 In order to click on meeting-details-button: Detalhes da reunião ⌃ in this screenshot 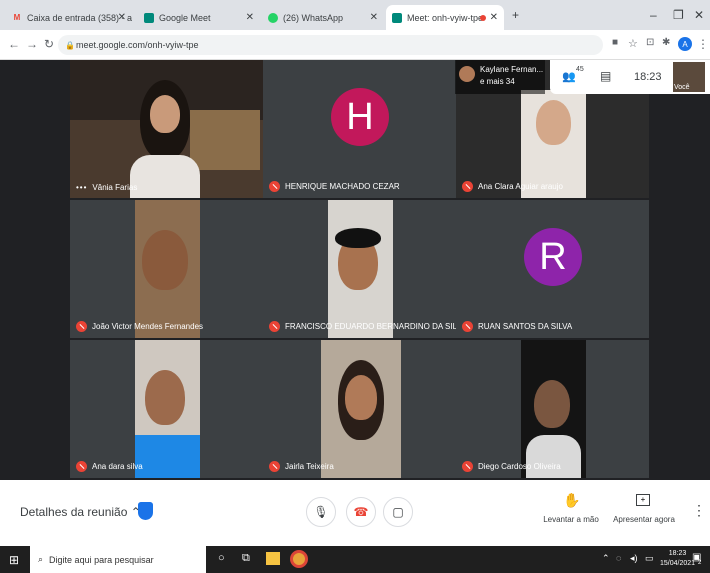, I will do `click(80, 512)`.